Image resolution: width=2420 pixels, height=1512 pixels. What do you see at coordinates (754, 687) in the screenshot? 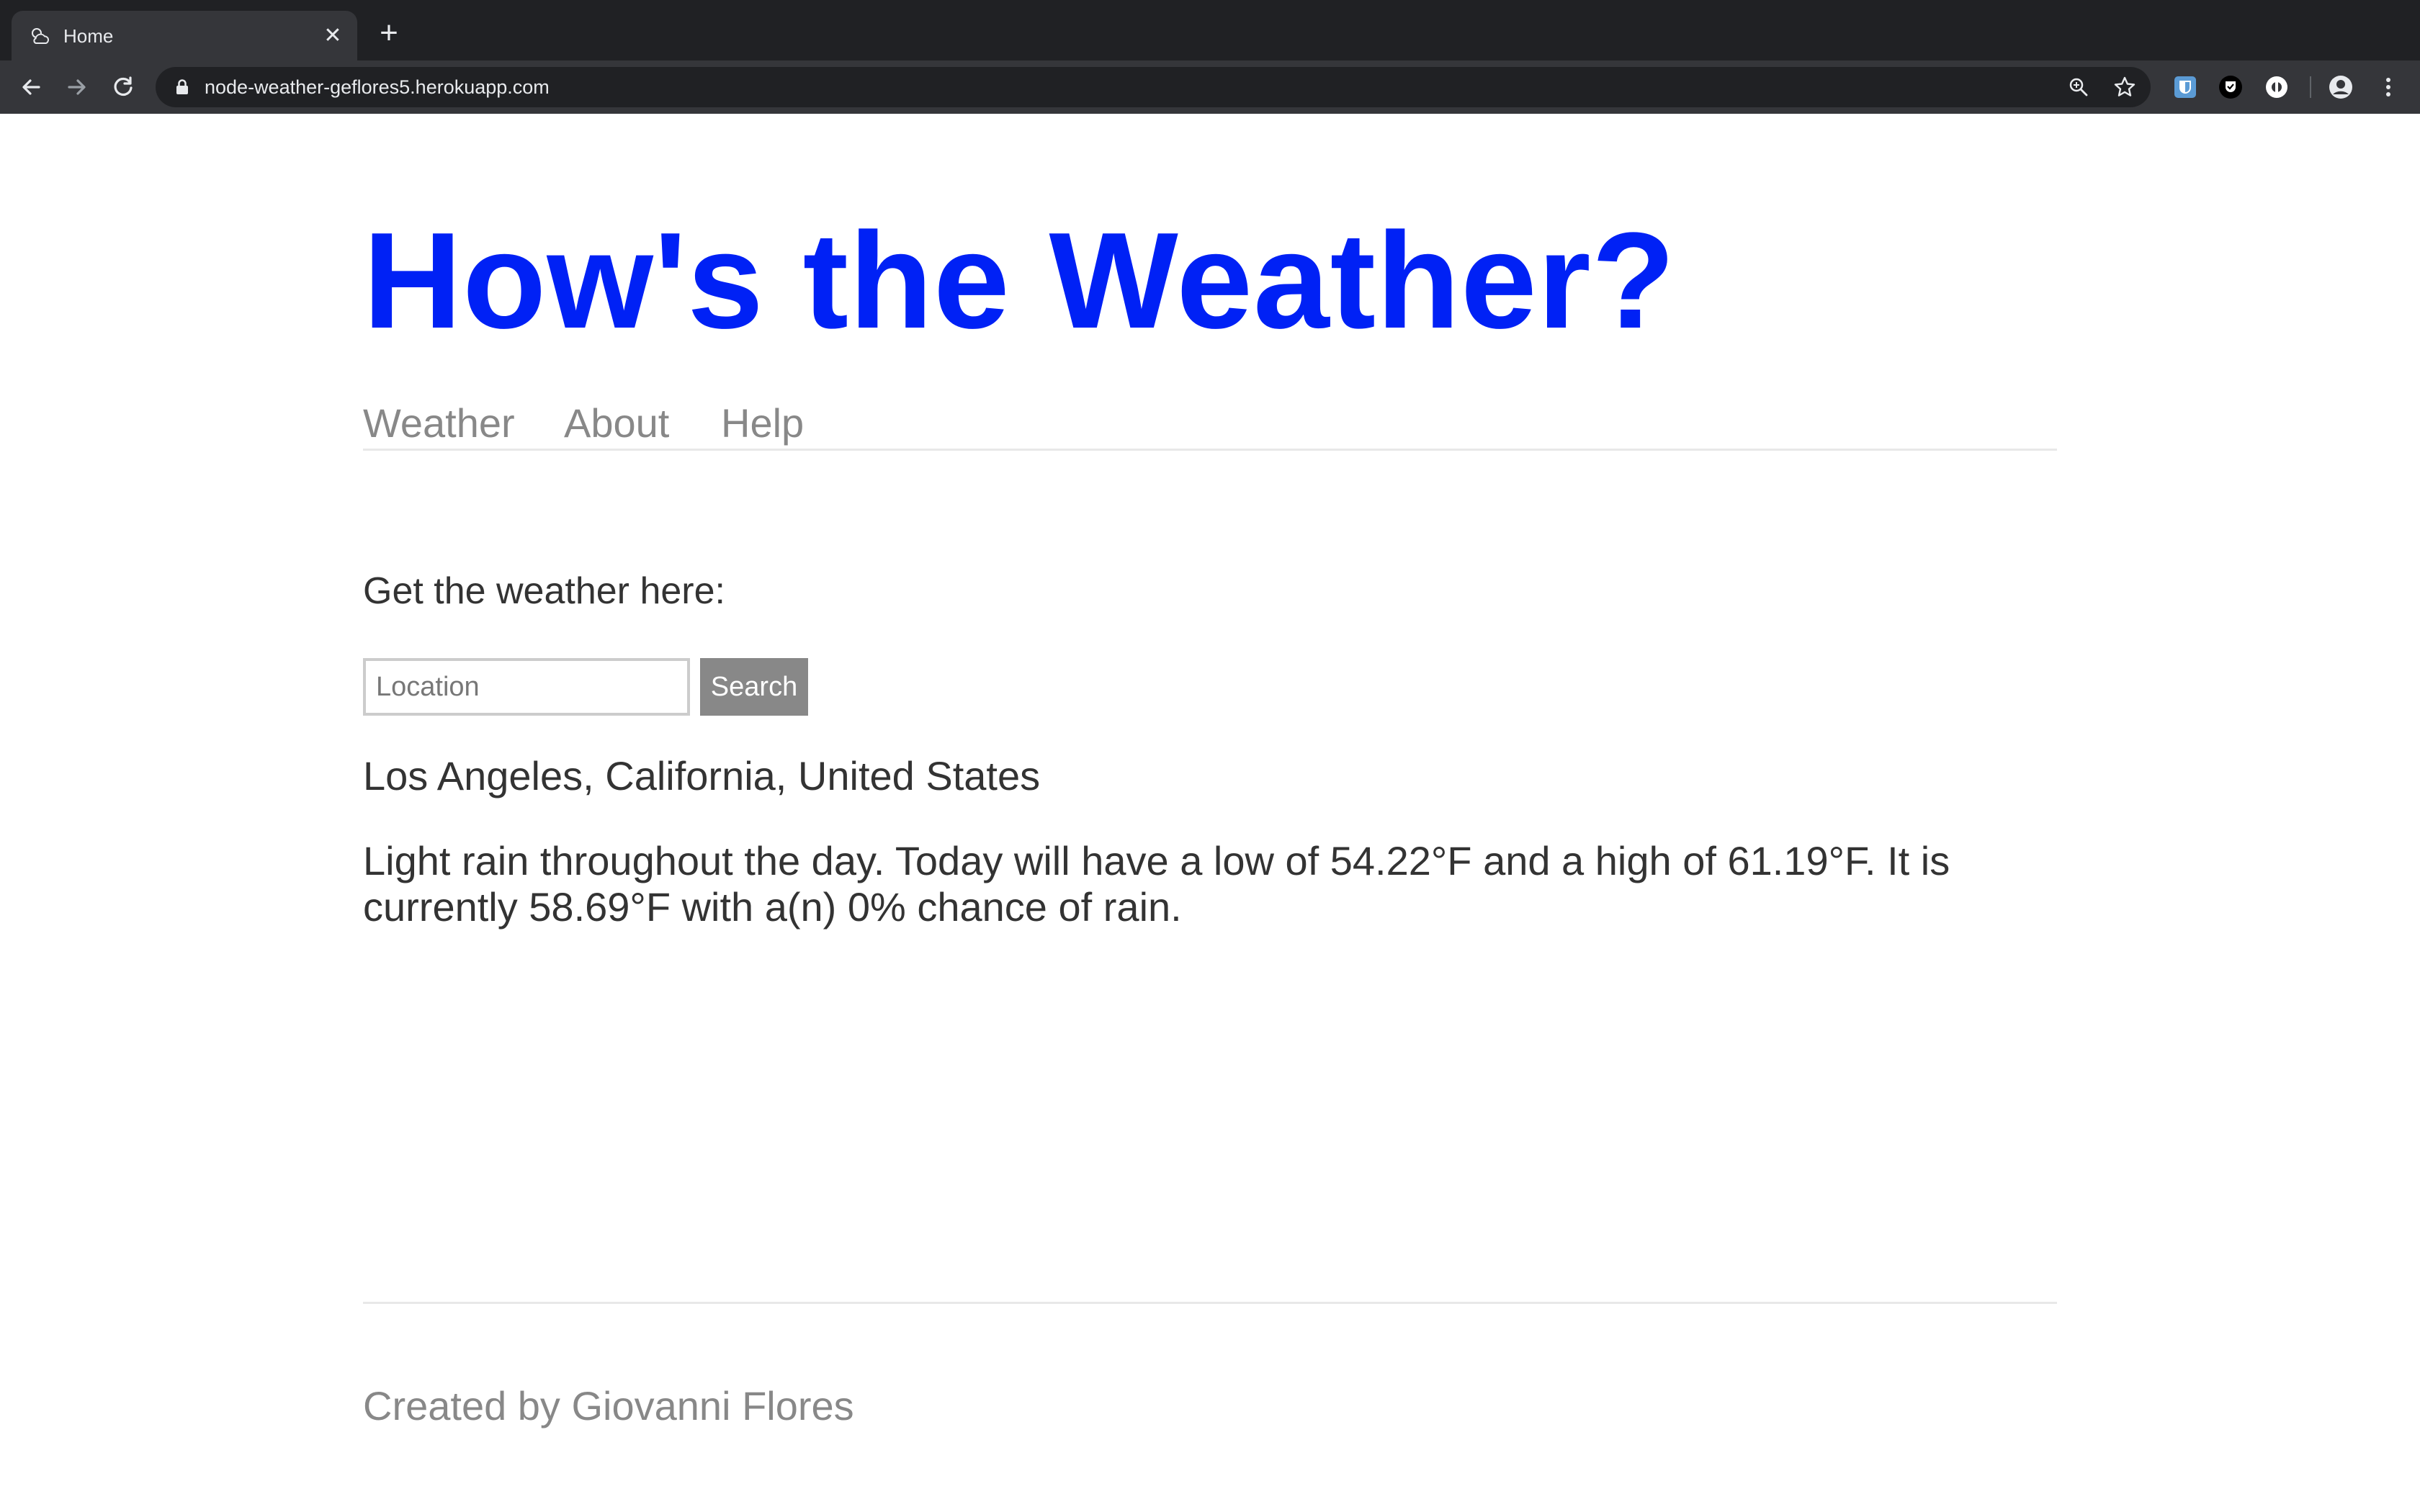
I see `search-button: Search` at bounding box center [754, 687].